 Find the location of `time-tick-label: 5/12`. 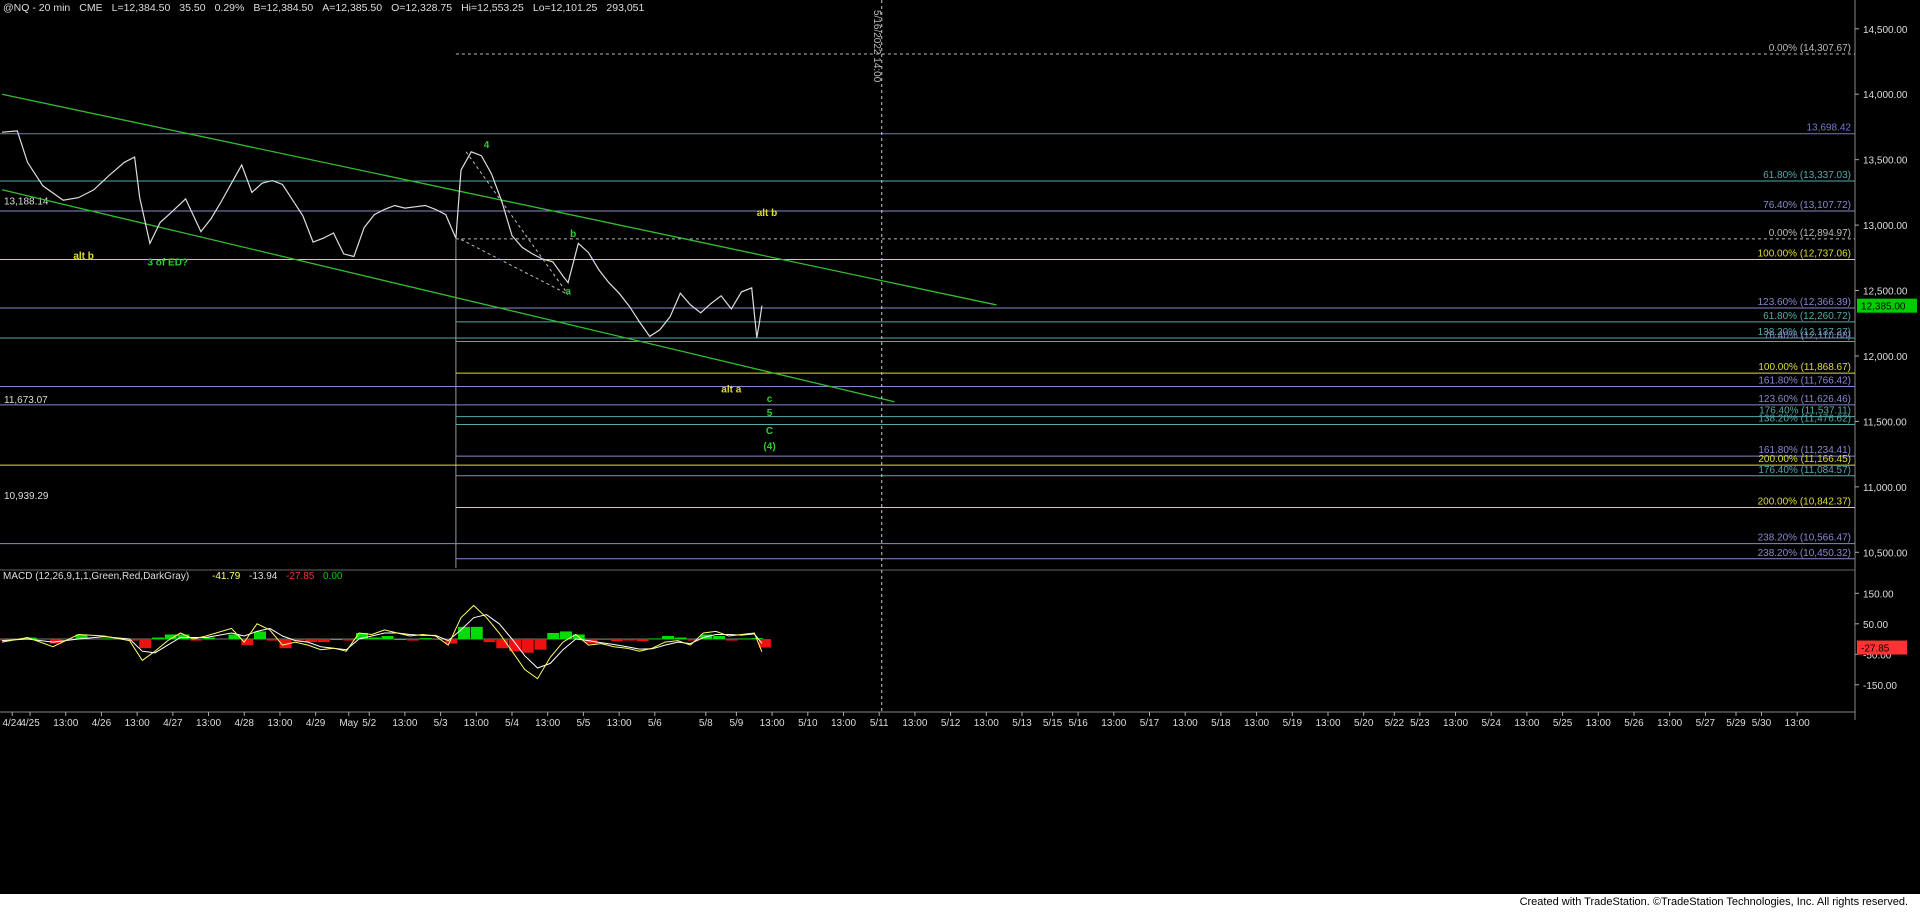

time-tick-label: 5/12 is located at coordinates (951, 723).